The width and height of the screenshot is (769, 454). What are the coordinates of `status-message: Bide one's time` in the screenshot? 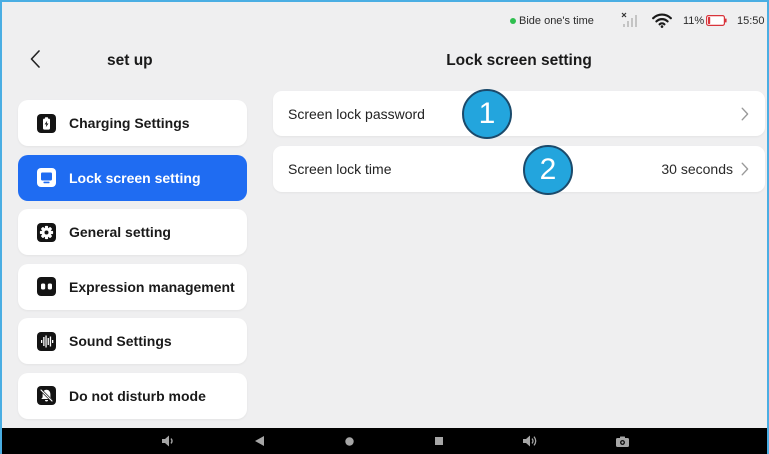 It's located at (556, 21).